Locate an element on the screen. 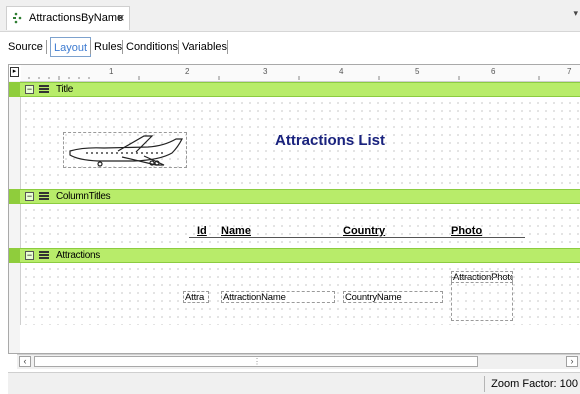 The height and width of the screenshot is (394, 580). document-tab: AttractionsByName × is located at coordinates (68, 18).